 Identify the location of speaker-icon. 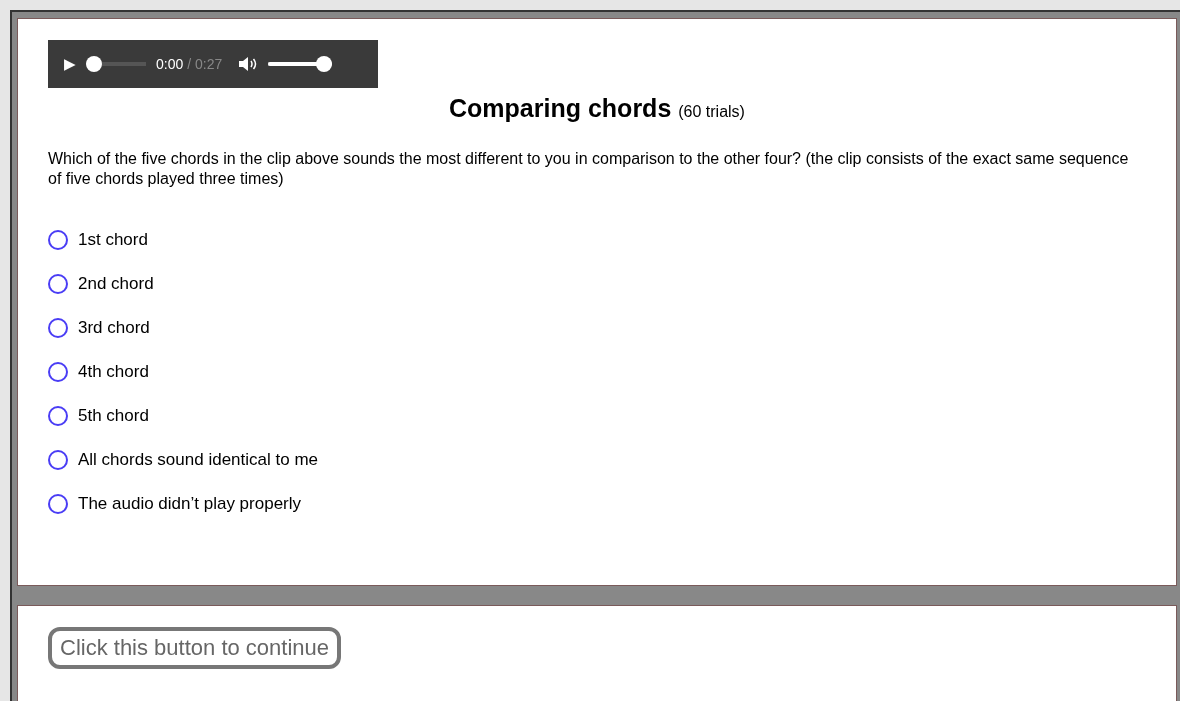
(248, 64).